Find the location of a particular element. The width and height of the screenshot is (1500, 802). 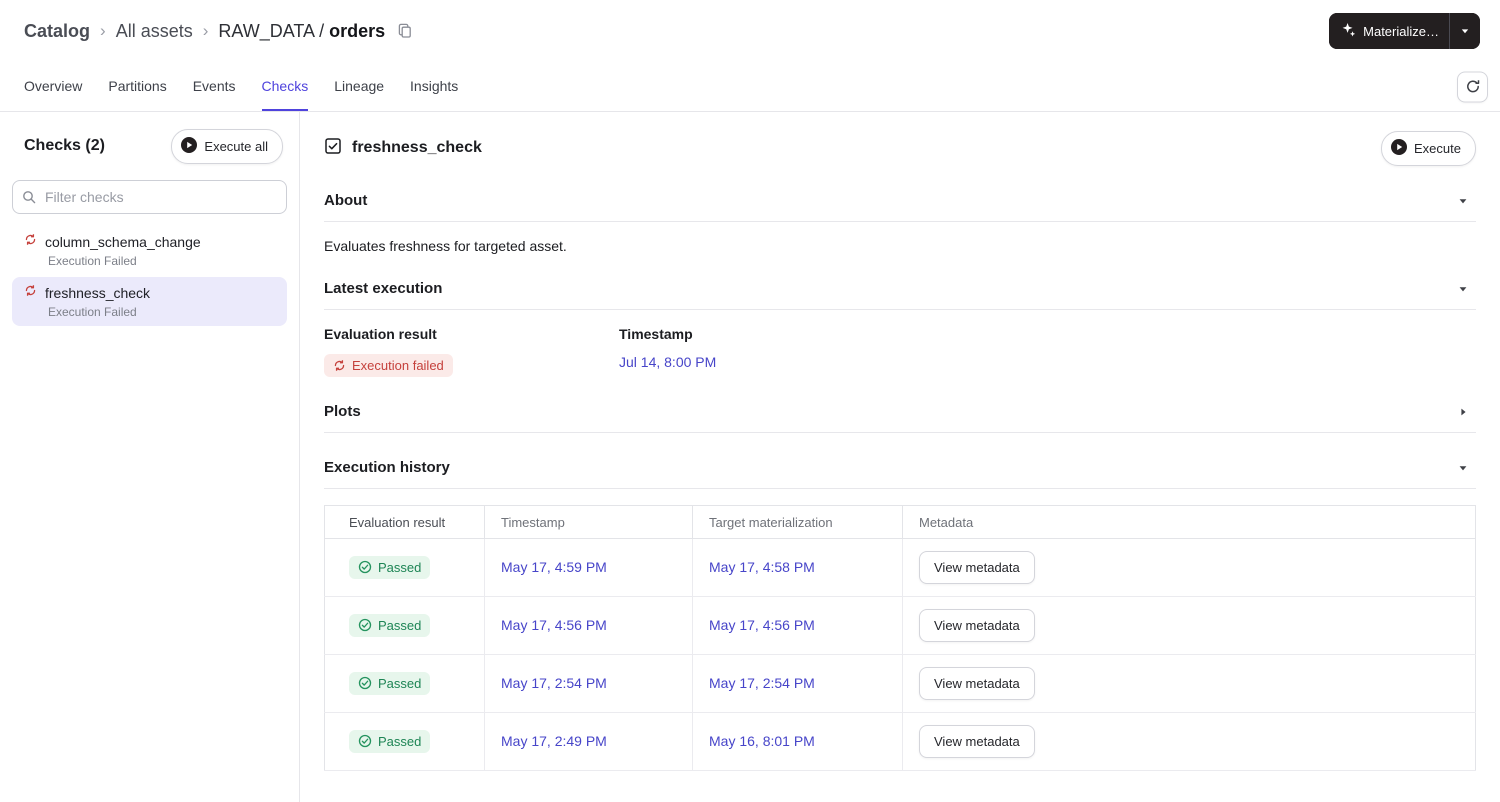

tab-label: Checks is located at coordinates (285, 85).